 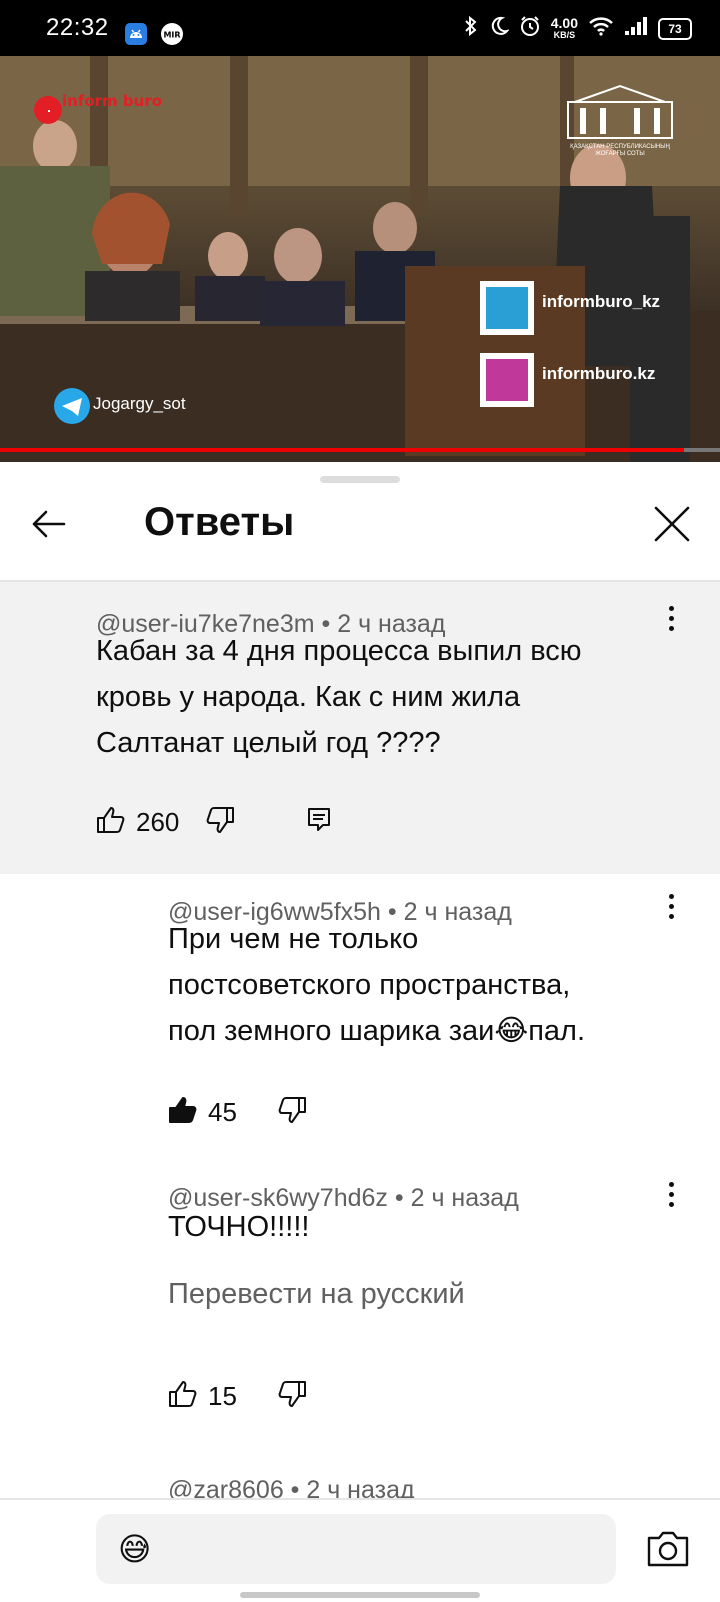 What do you see at coordinates (222, 1396) in the screenshot?
I see `like-count: 15` at bounding box center [222, 1396].